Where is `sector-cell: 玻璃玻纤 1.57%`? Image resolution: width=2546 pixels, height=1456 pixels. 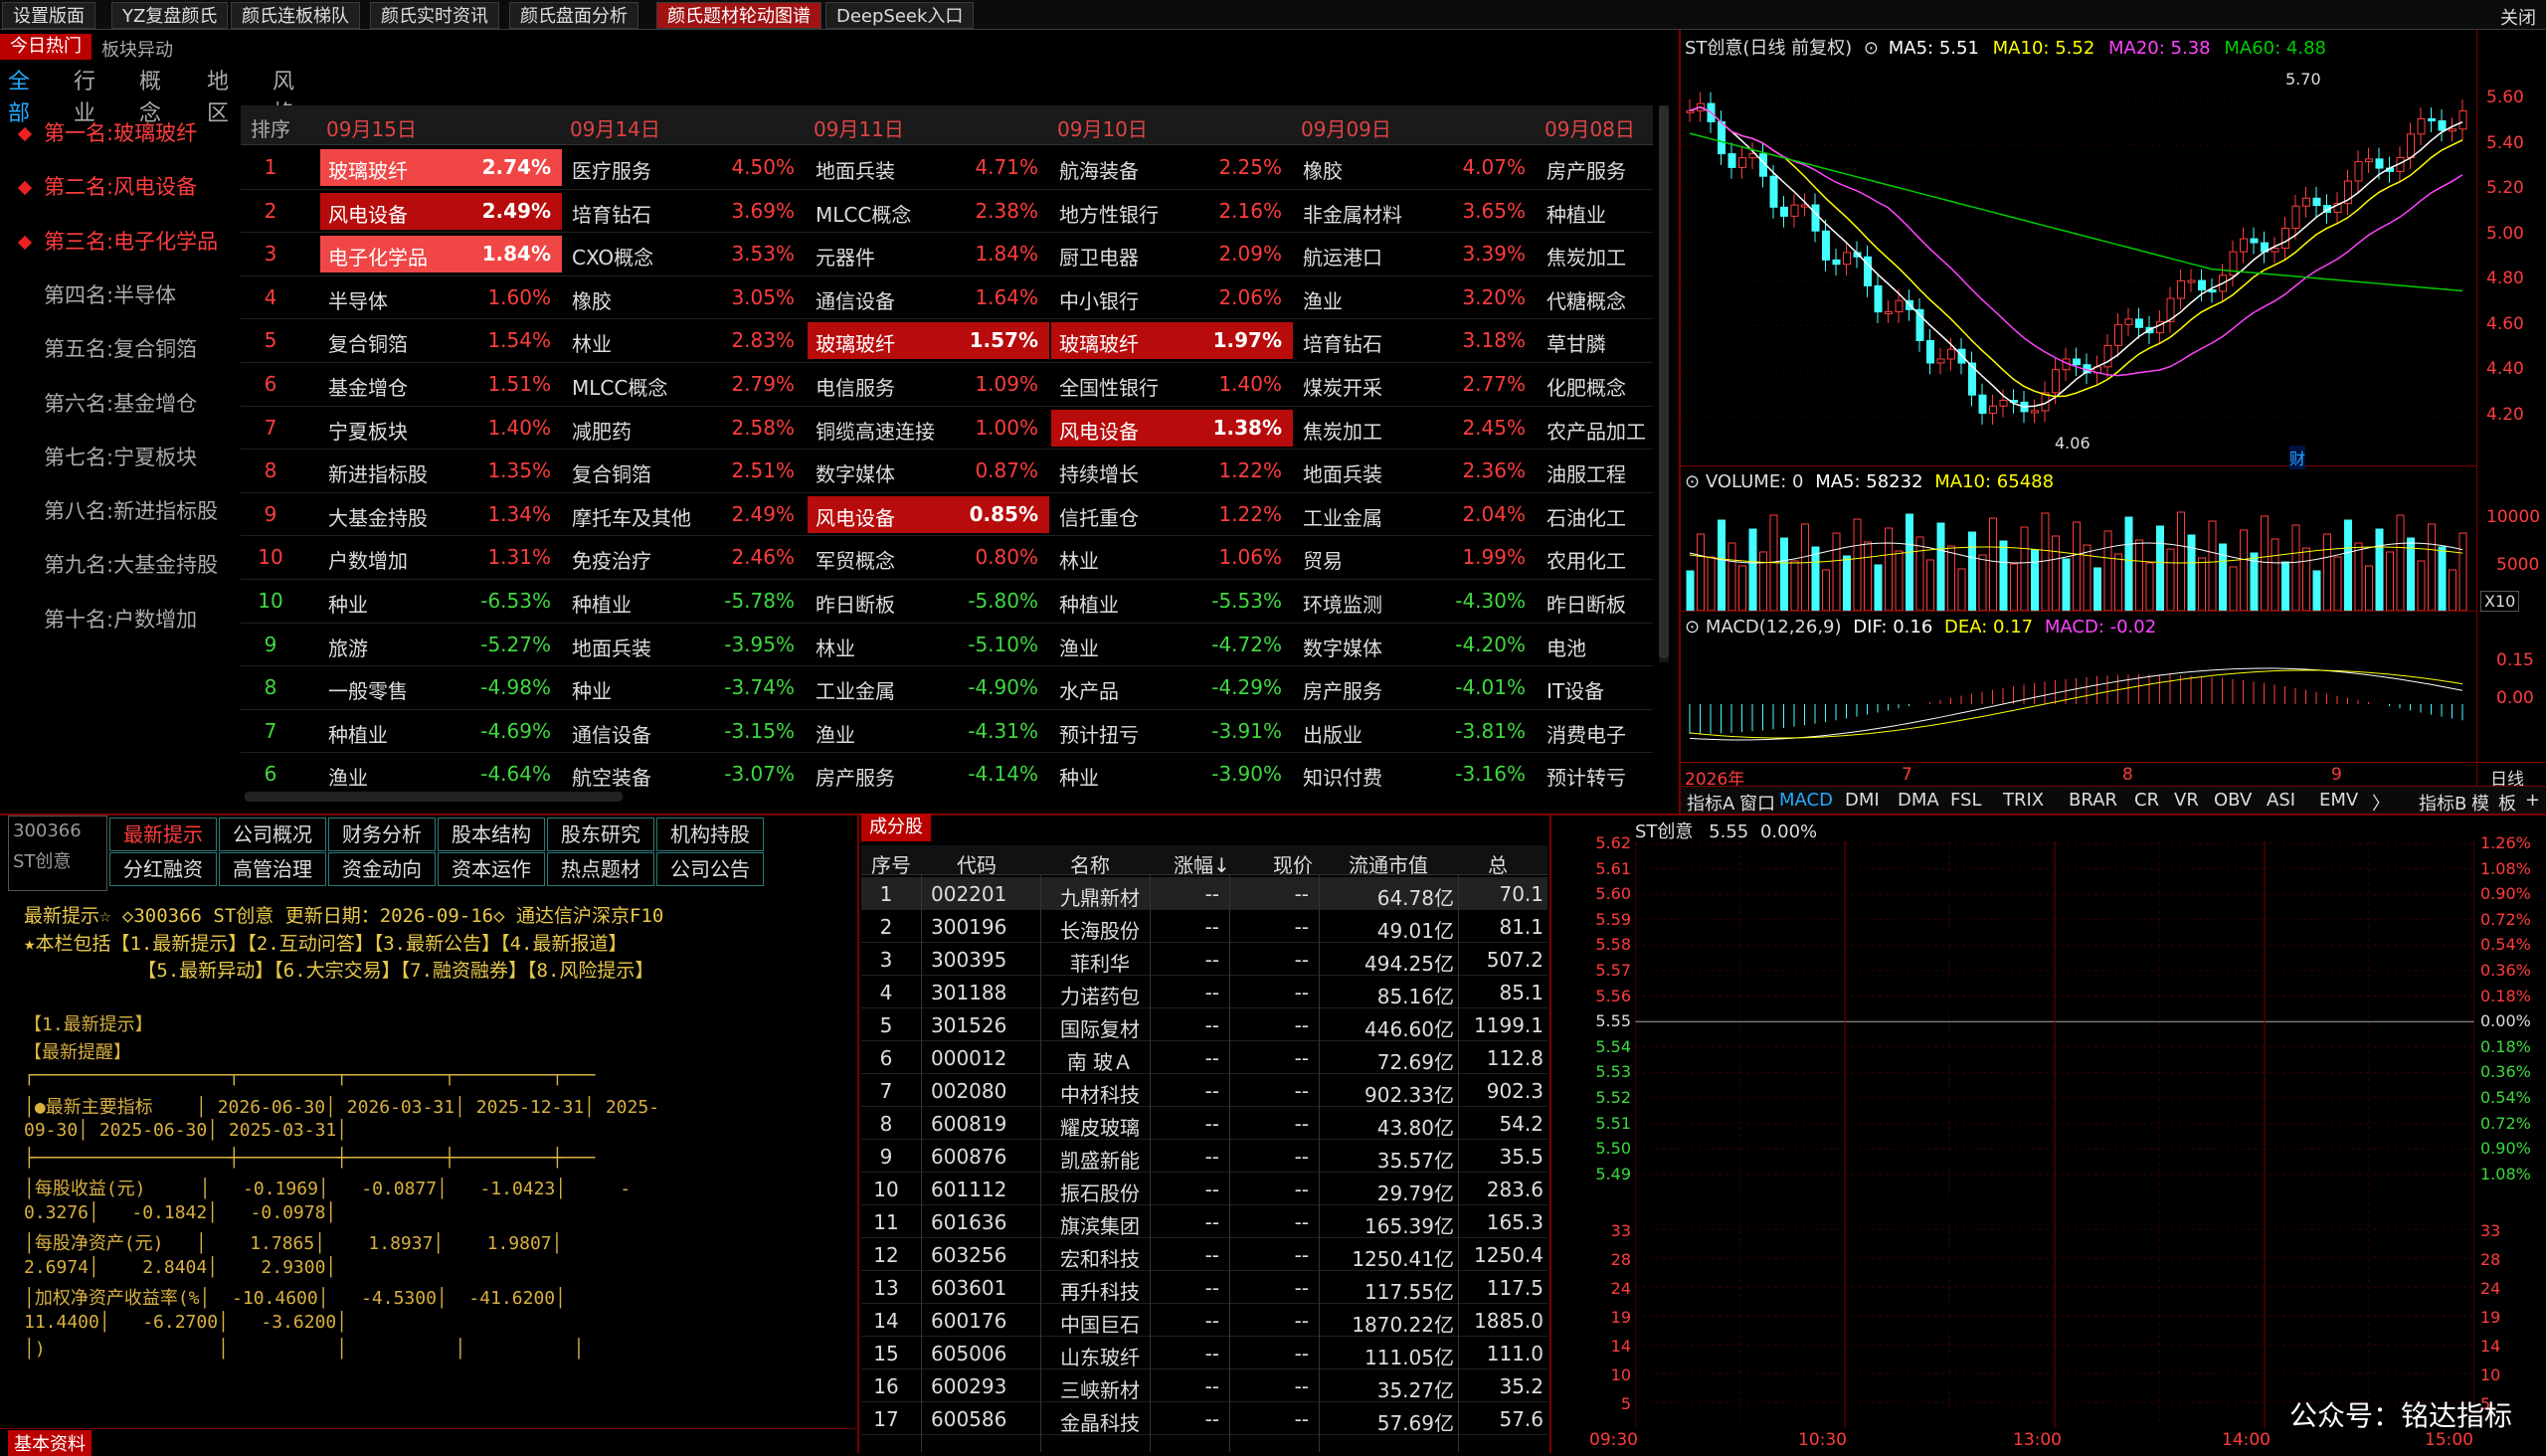 sector-cell: 玻璃玻纤 1.57% is located at coordinates (928, 341).